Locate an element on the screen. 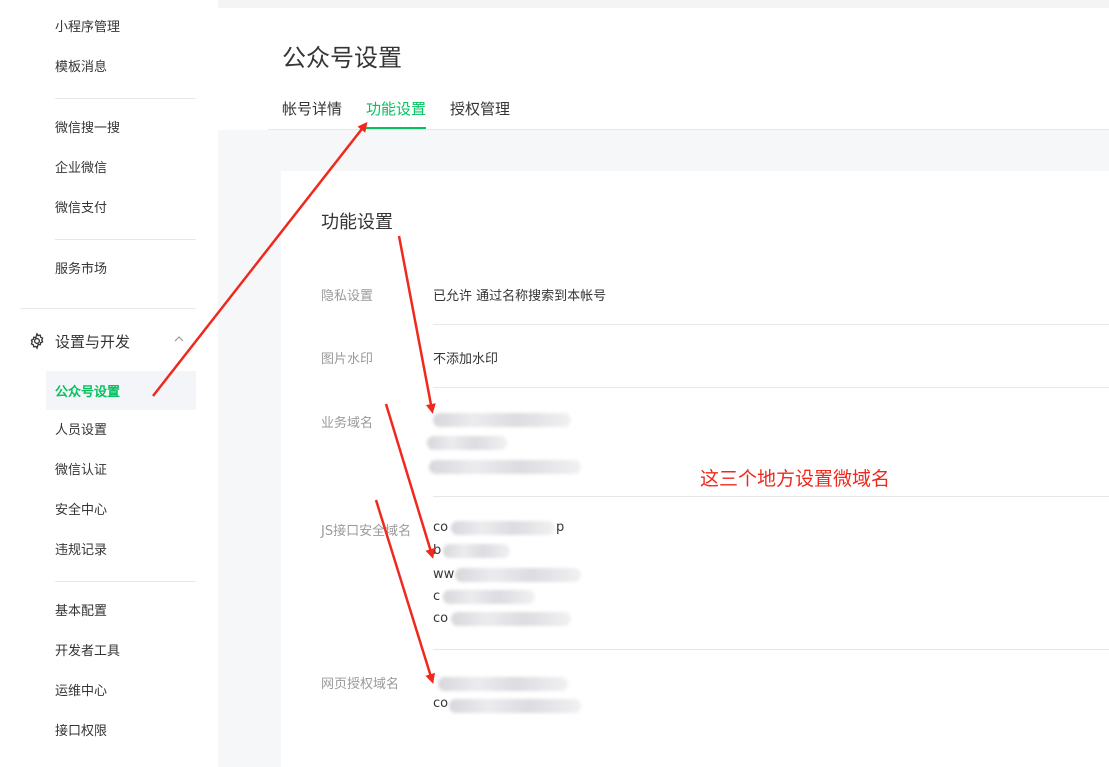  sidebar-item-wechat-search: 微信搜一搜 is located at coordinates (87, 129).